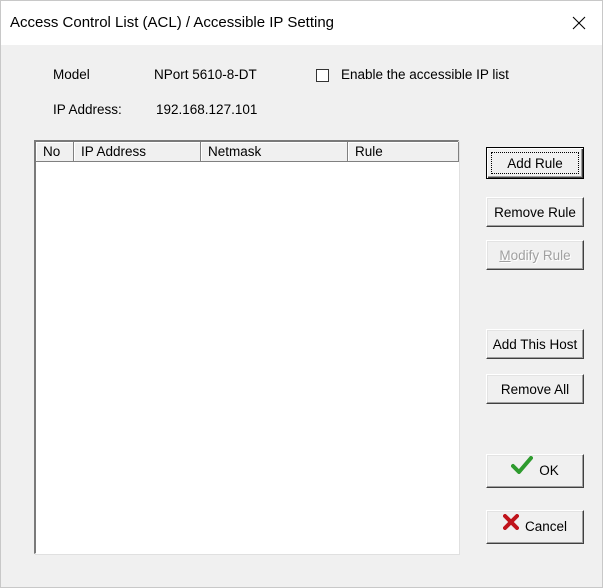 The image size is (603, 588). I want to click on list-header: No IP Address Netmask Rule, so click(247, 152).